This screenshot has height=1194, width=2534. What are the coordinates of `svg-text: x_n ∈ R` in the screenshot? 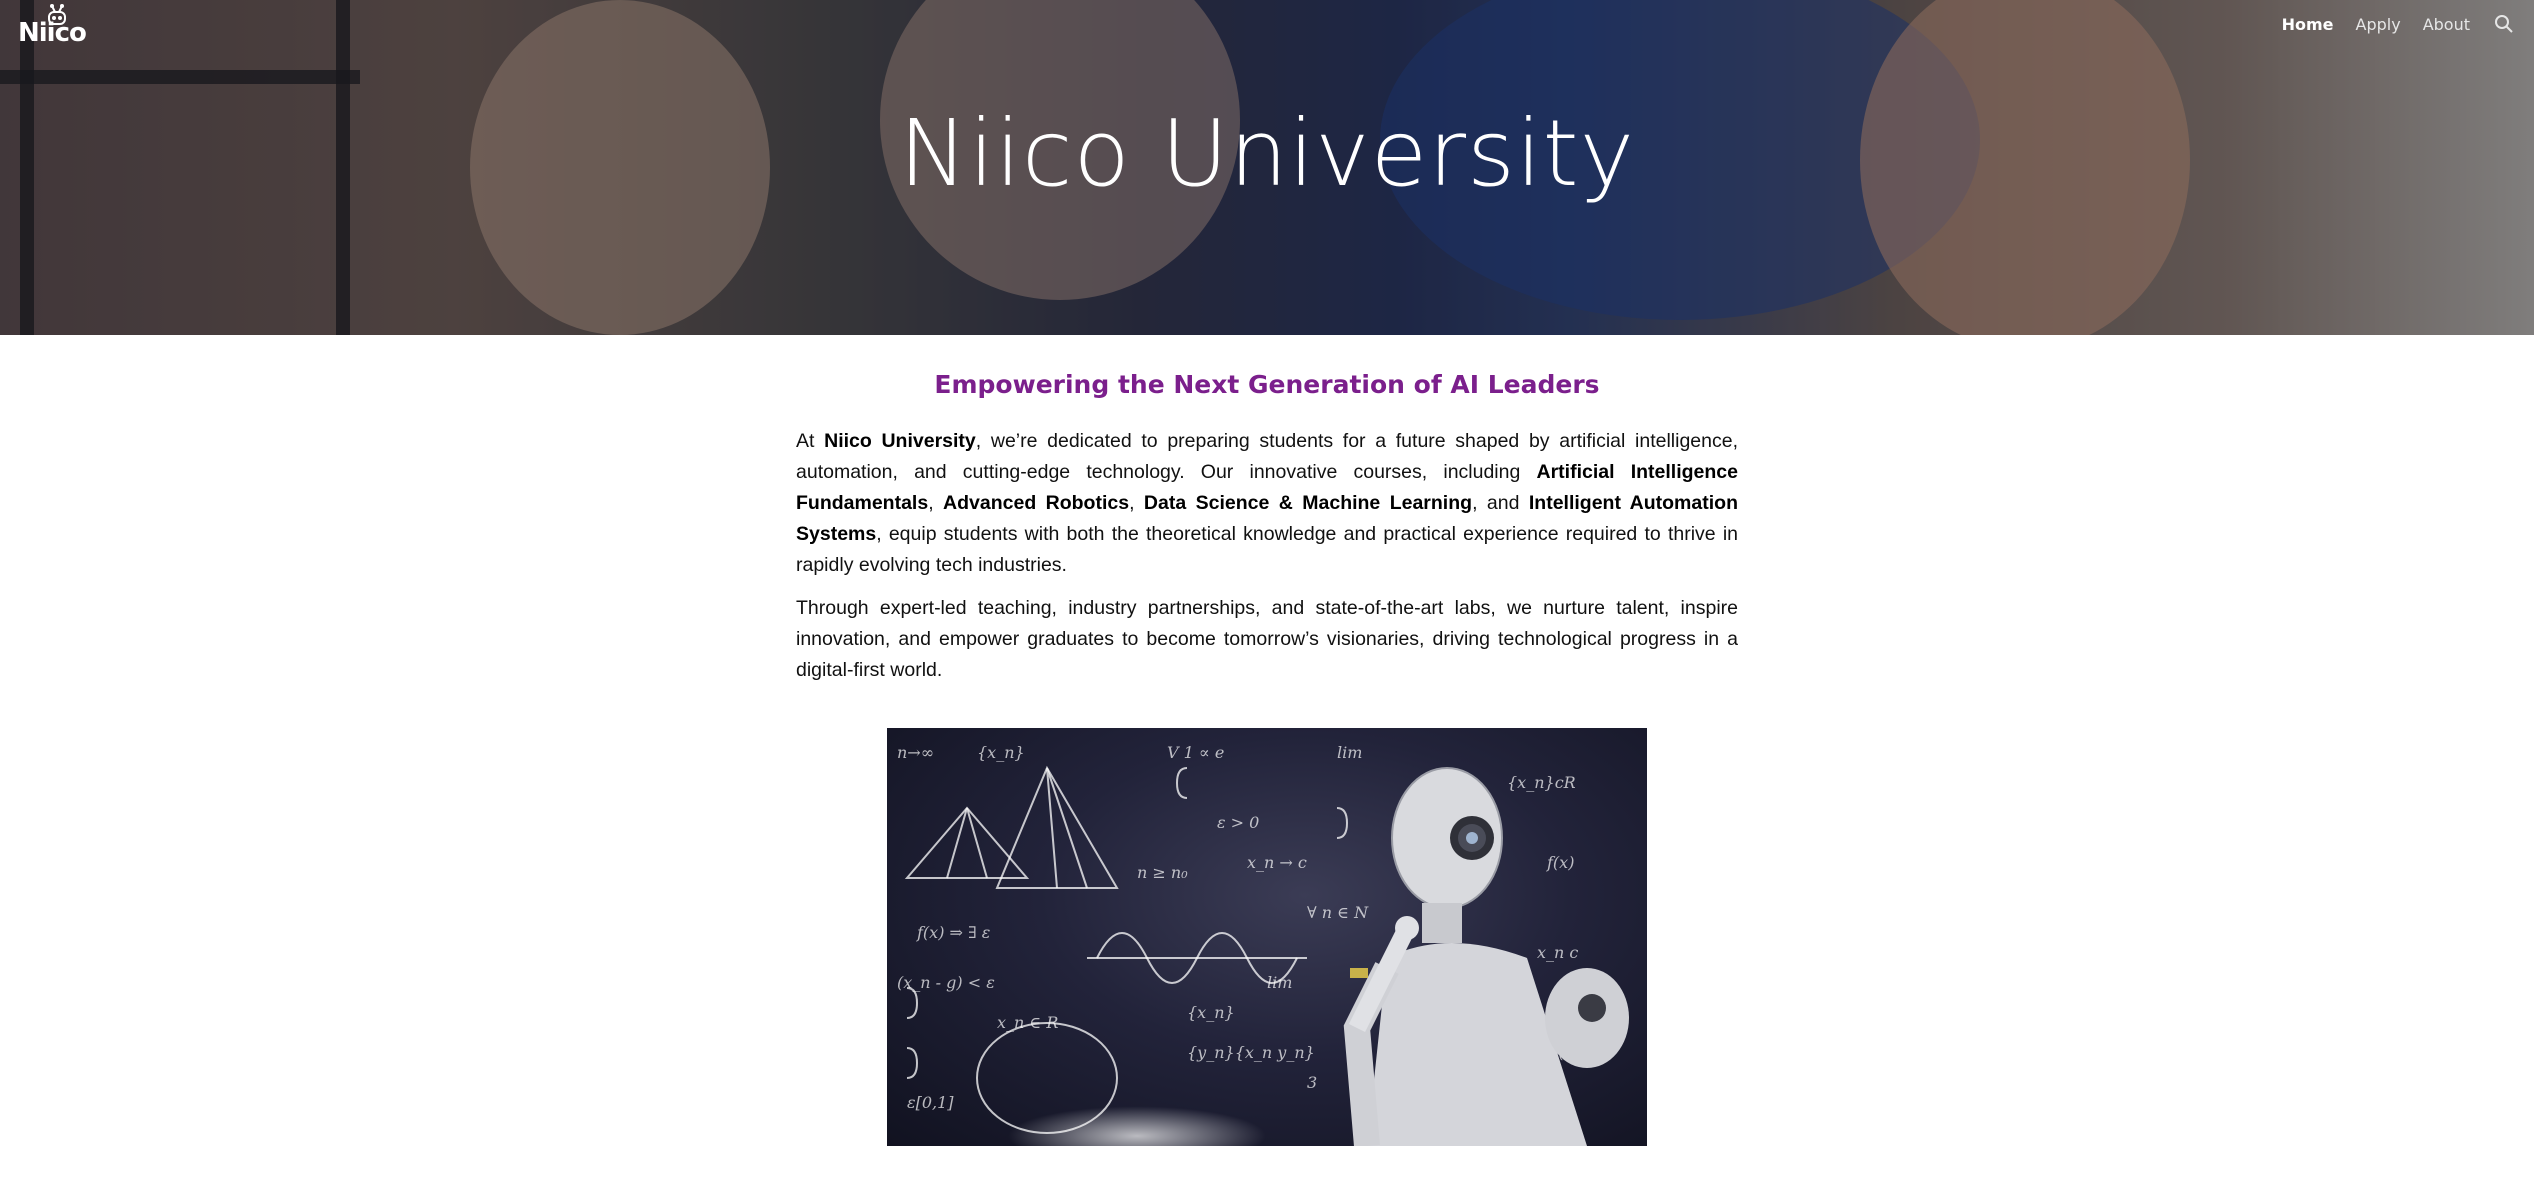 It's located at (1027, 1022).